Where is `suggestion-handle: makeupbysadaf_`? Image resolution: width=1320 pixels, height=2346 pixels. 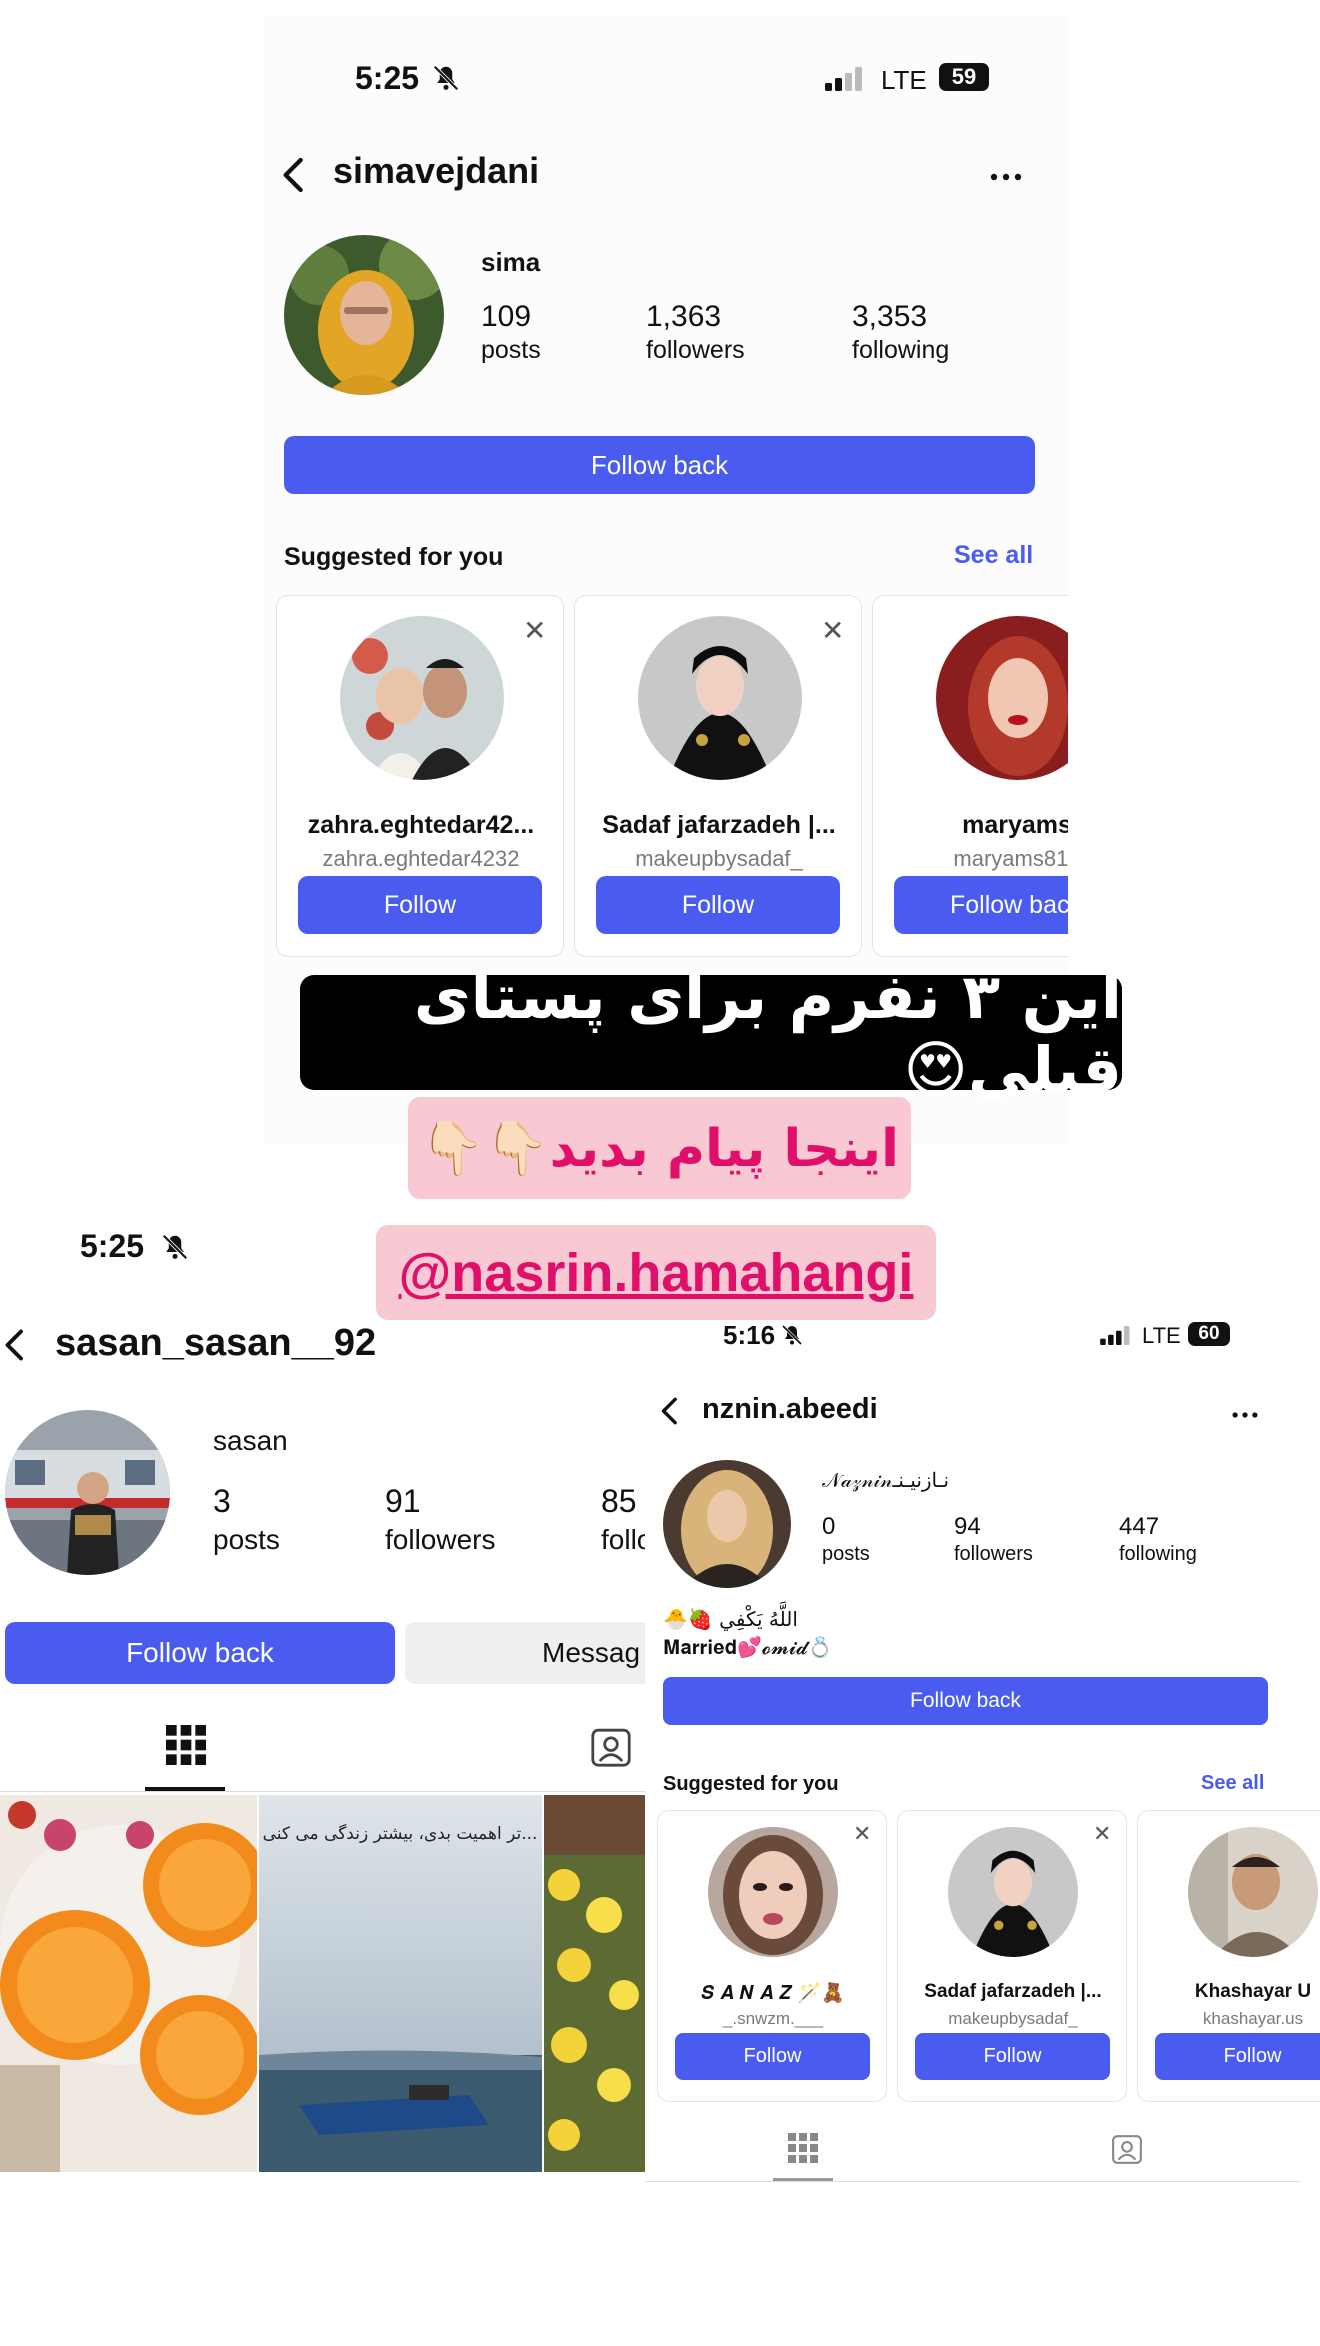
suggestion-handle: makeupbysadaf_ is located at coordinates (719, 858).